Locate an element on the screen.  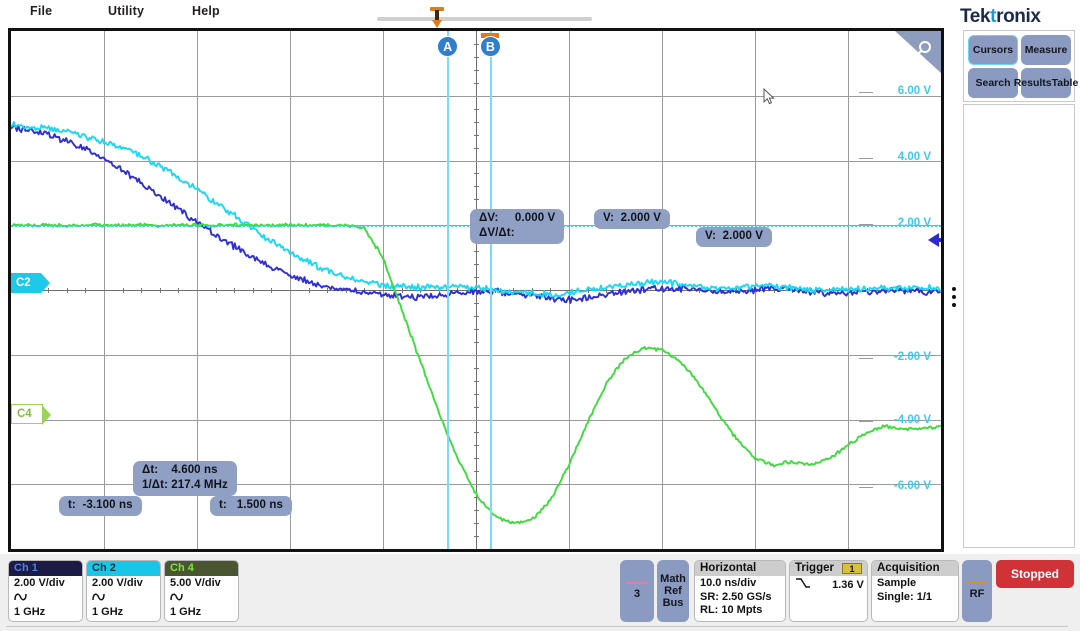
trigger-title: Trigger 1 is located at coordinates (828, 568).